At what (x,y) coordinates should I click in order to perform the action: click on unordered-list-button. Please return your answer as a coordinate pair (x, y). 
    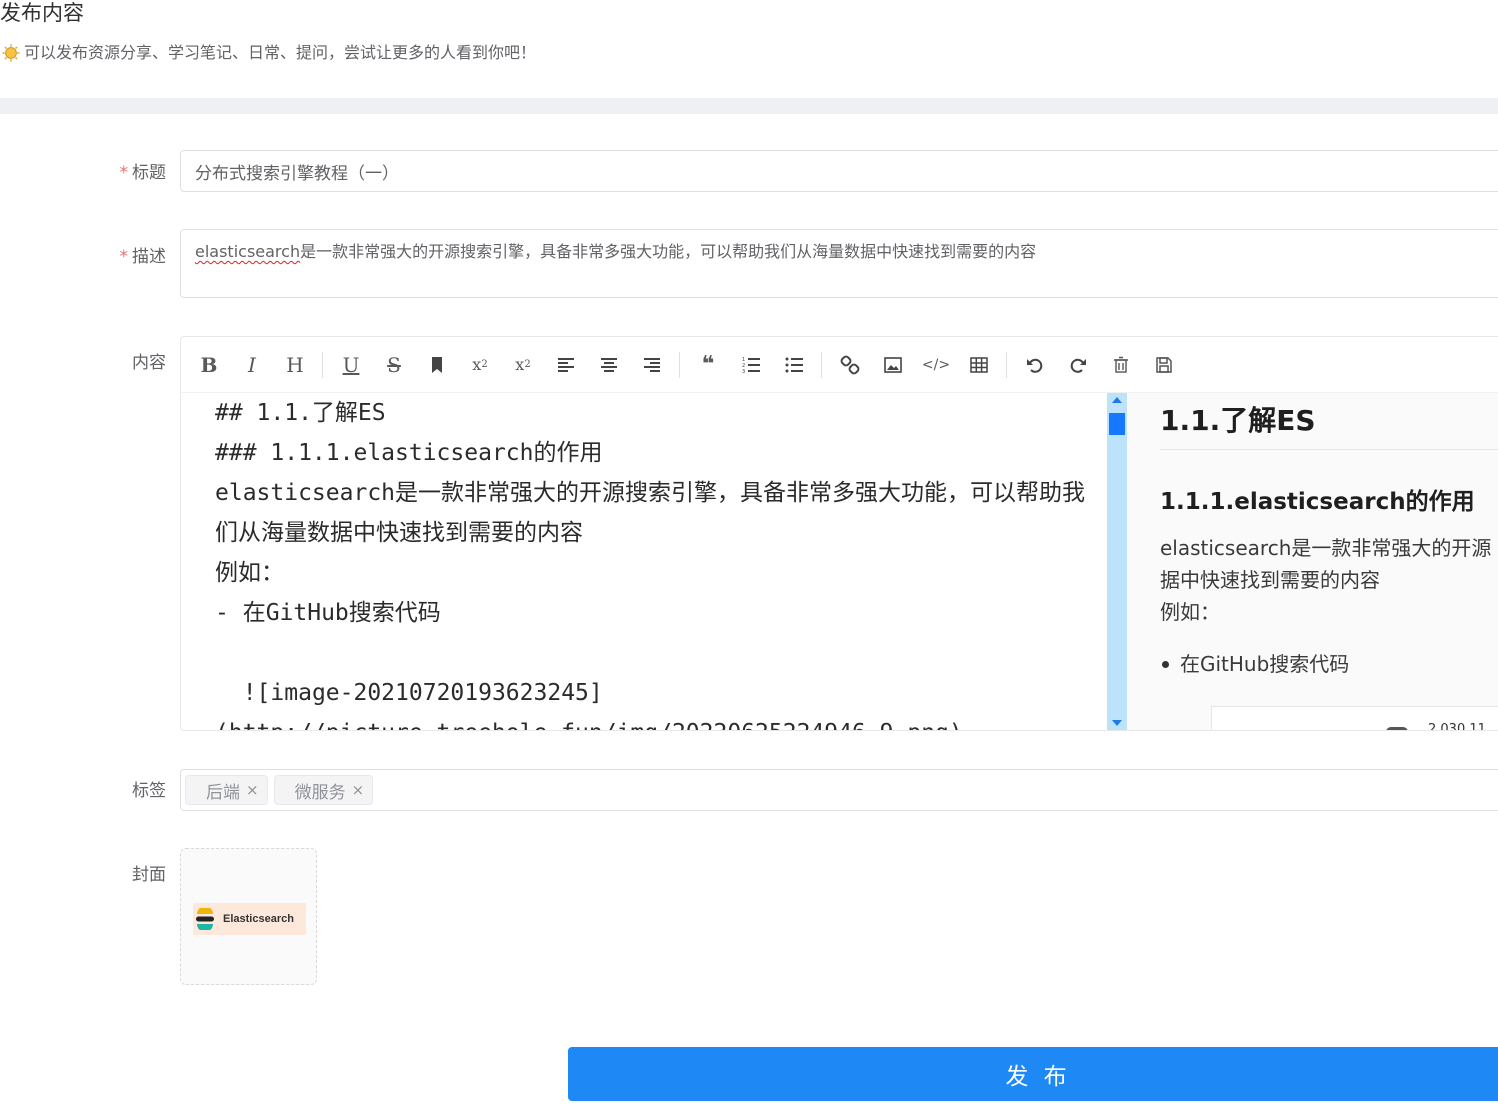
    Looking at the image, I should click on (794, 365).